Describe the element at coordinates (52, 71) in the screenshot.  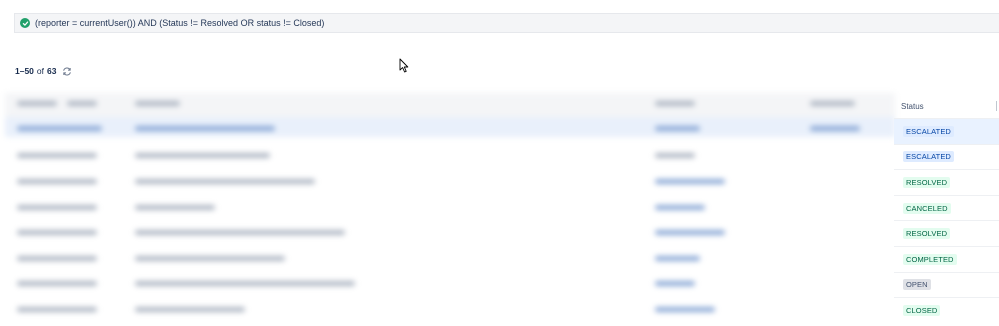
I see `total-count: 63` at that location.